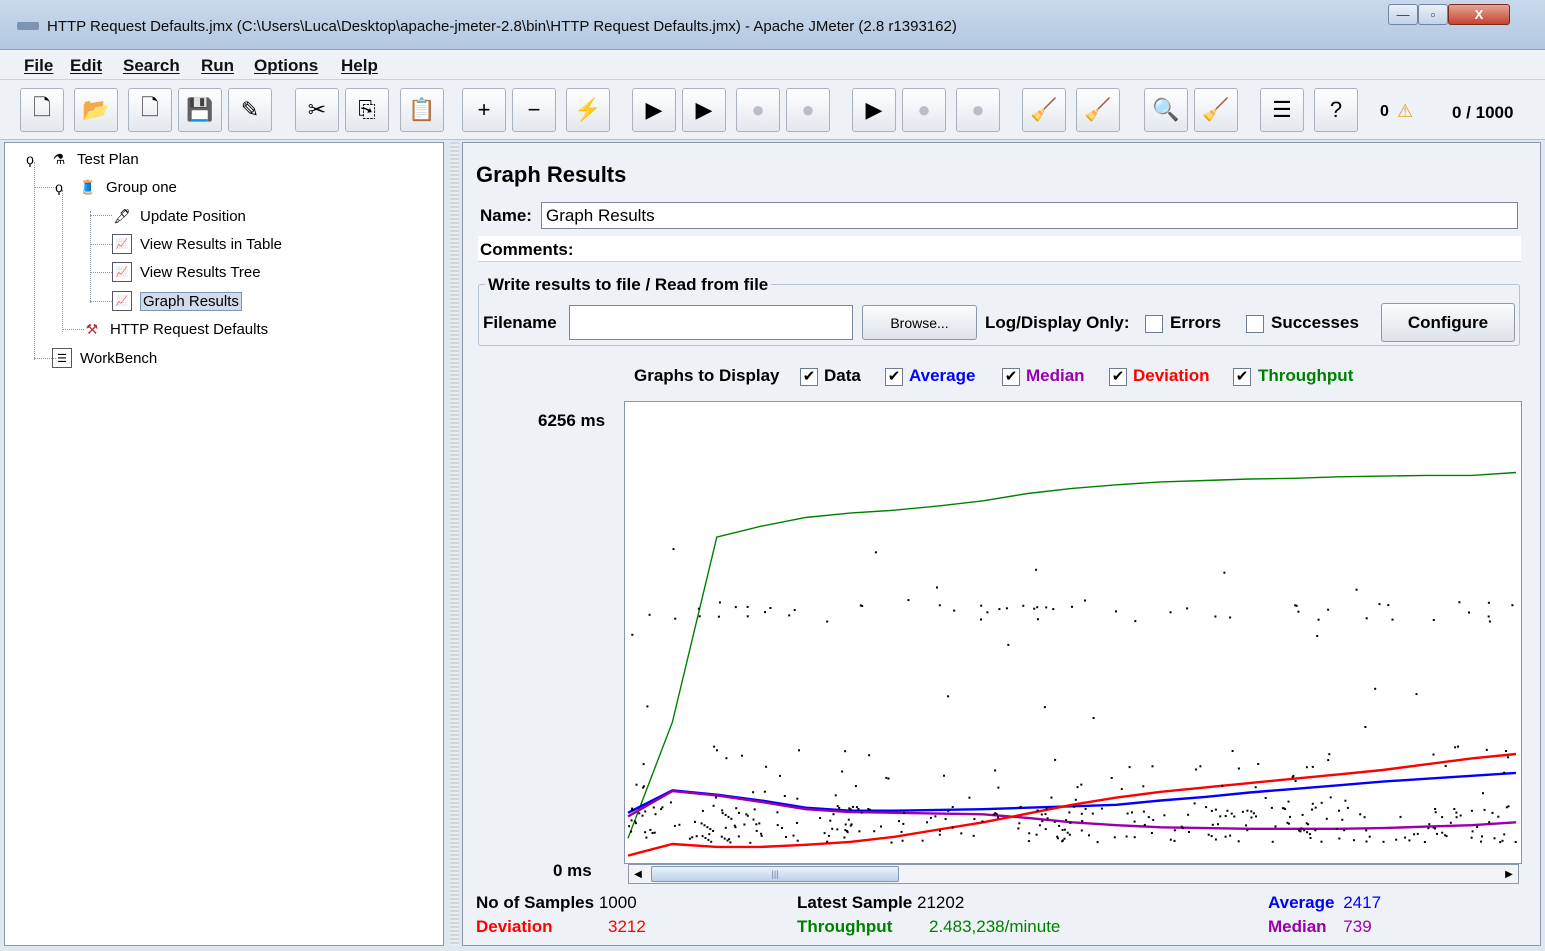  Describe the element at coordinates (96, 110) in the screenshot. I see `open-button: 📂` at that location.